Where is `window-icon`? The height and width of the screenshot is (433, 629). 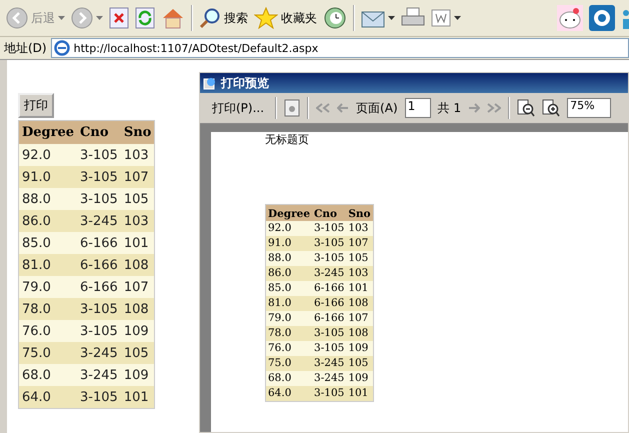
window-icon is located at coordinates (210, 83).